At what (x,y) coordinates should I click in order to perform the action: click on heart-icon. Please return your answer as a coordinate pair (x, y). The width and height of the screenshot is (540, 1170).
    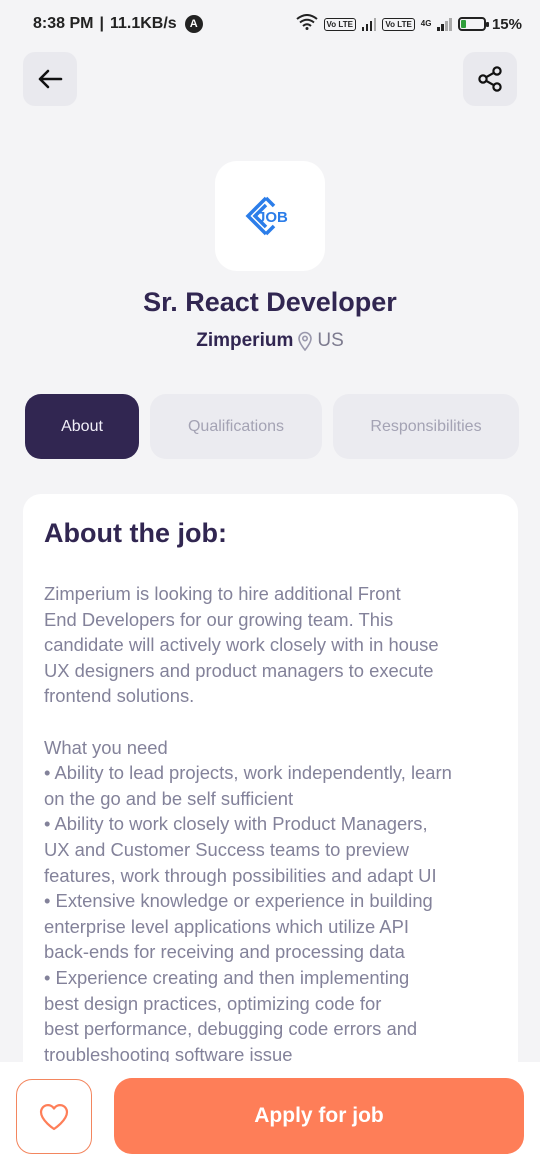
    Looking at the image, I should click on (54, 1116).